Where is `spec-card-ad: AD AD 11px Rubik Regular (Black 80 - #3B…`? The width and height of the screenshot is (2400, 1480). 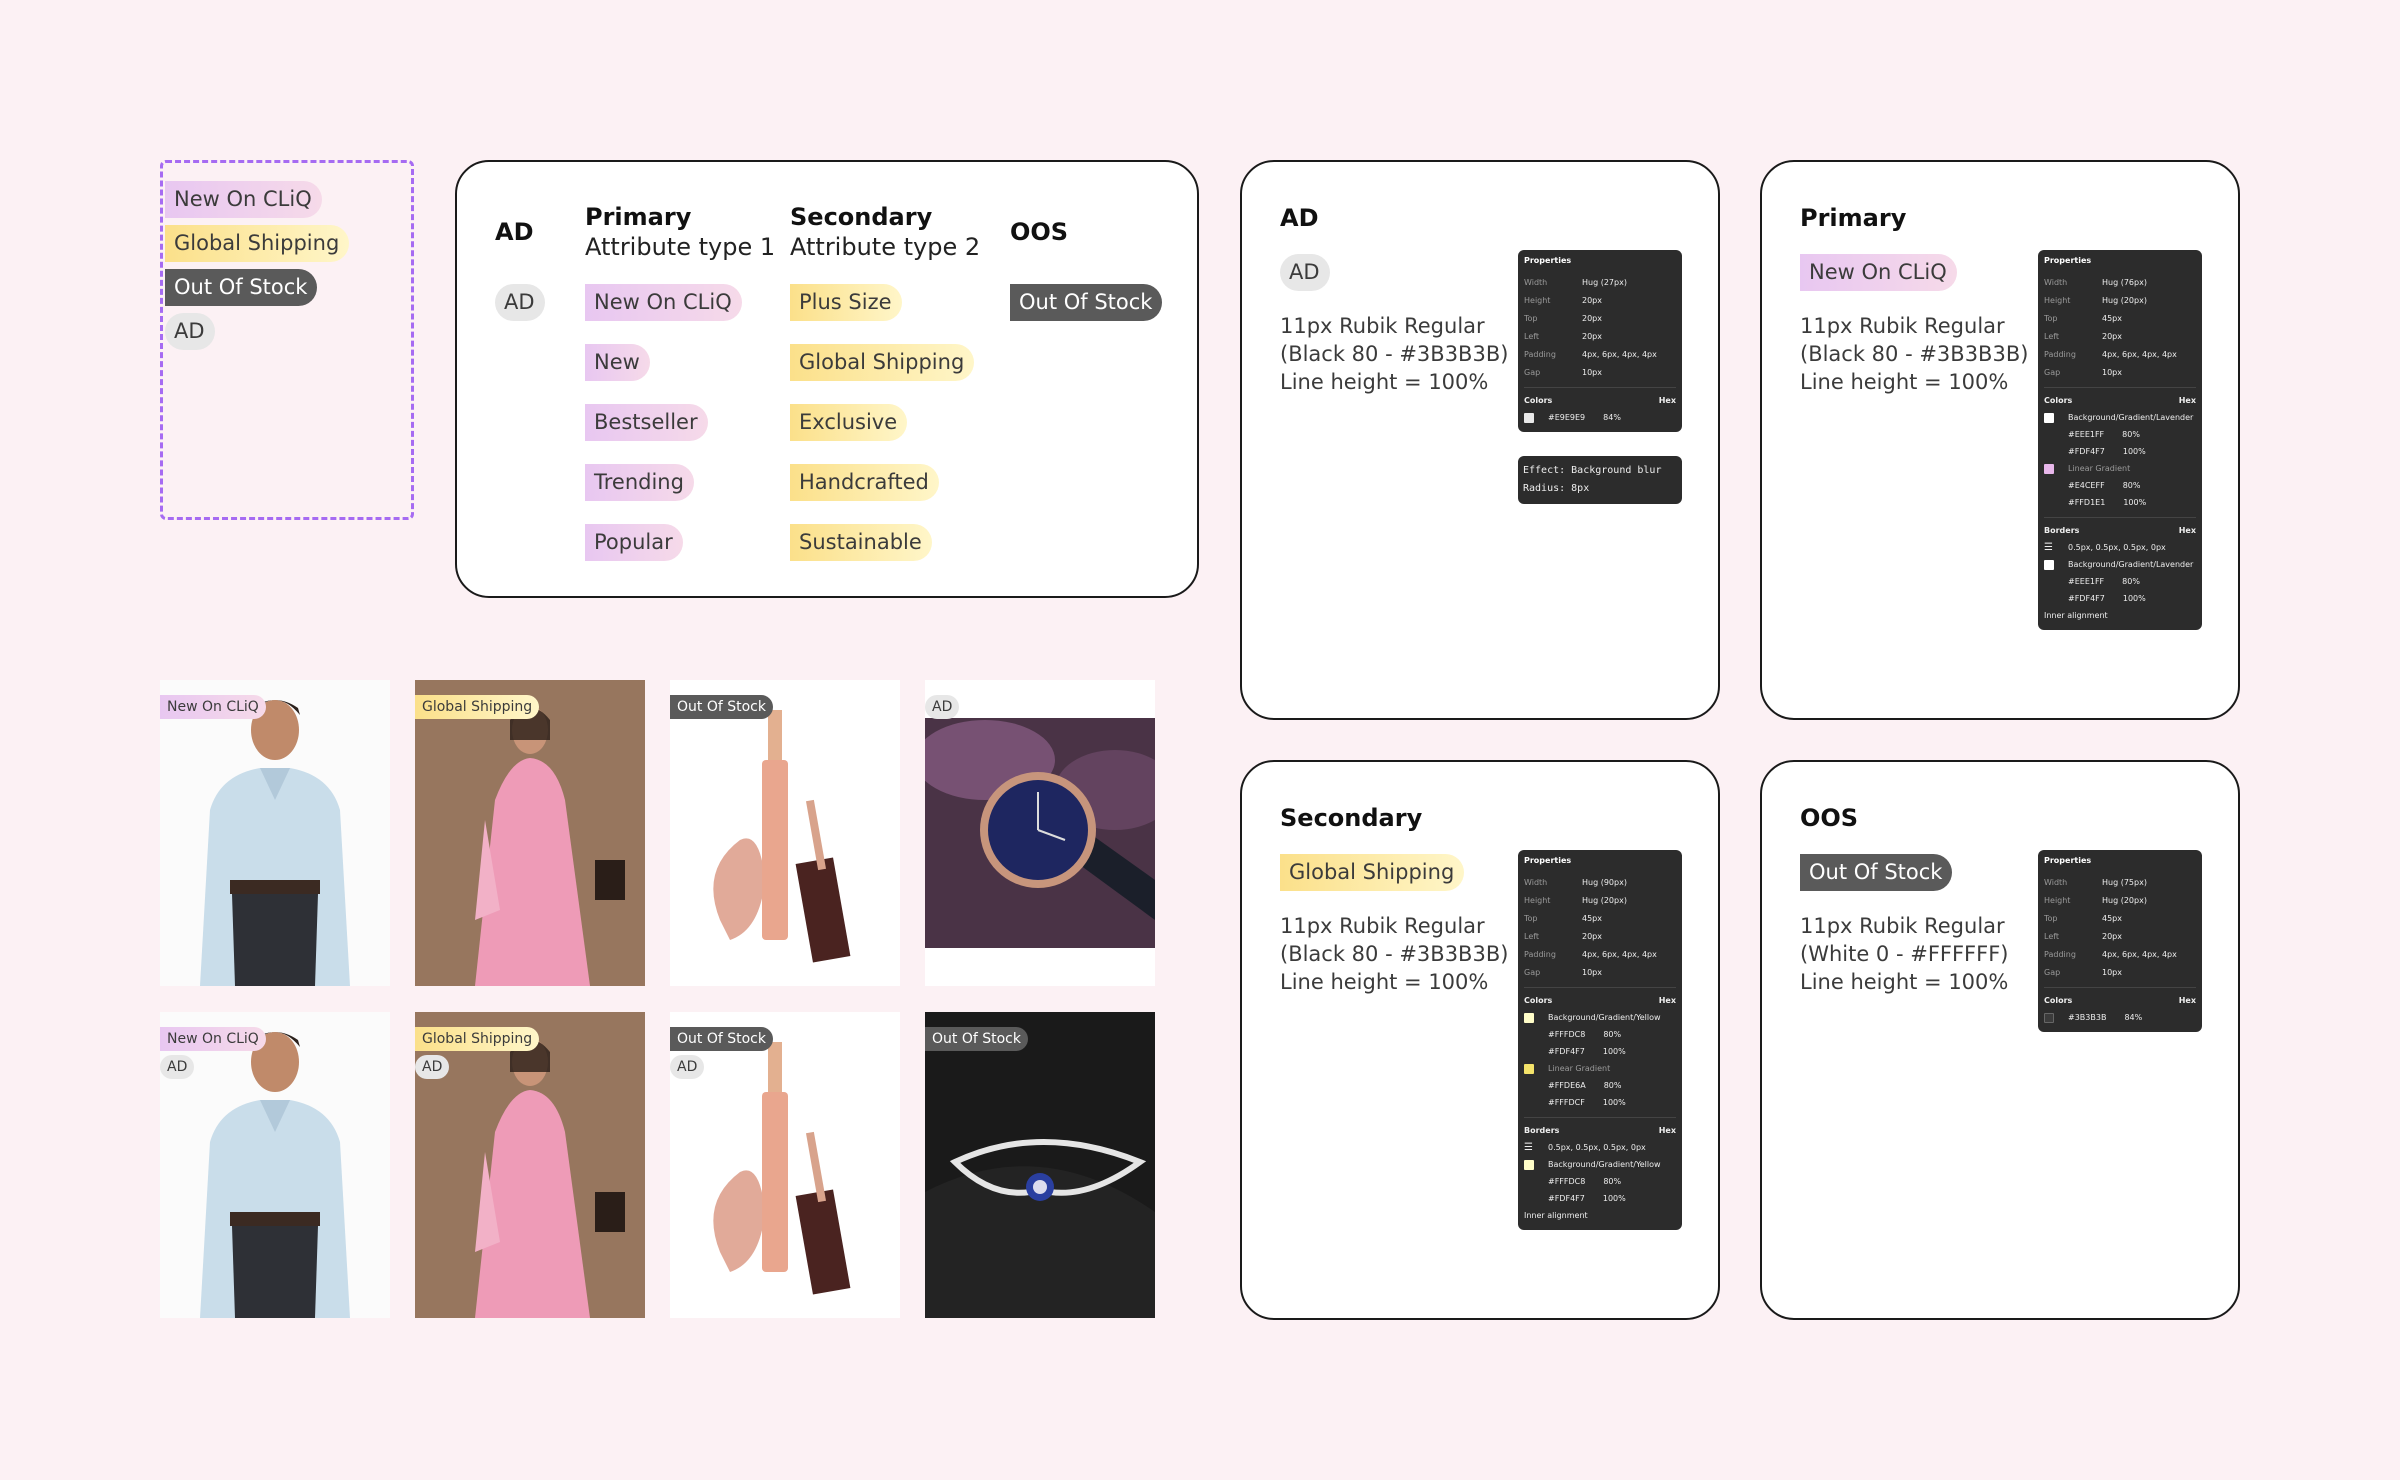 spec-card-ad: AD AD 11px Rubik Regular (Black 80 - #3B… is located at coordinates (1480, 440).